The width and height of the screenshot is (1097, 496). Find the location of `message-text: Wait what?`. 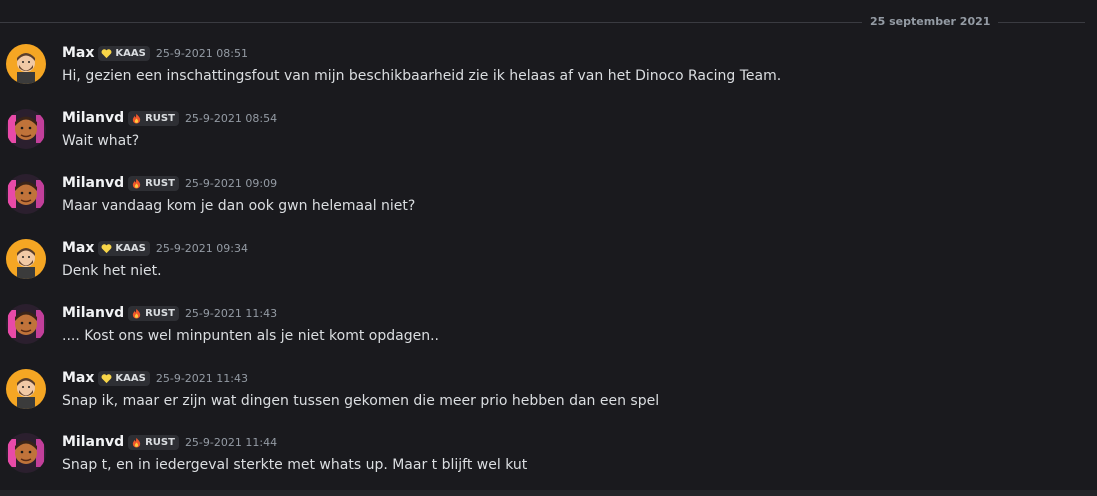

message-text: Wait what? is located at coordinates (101, 141).